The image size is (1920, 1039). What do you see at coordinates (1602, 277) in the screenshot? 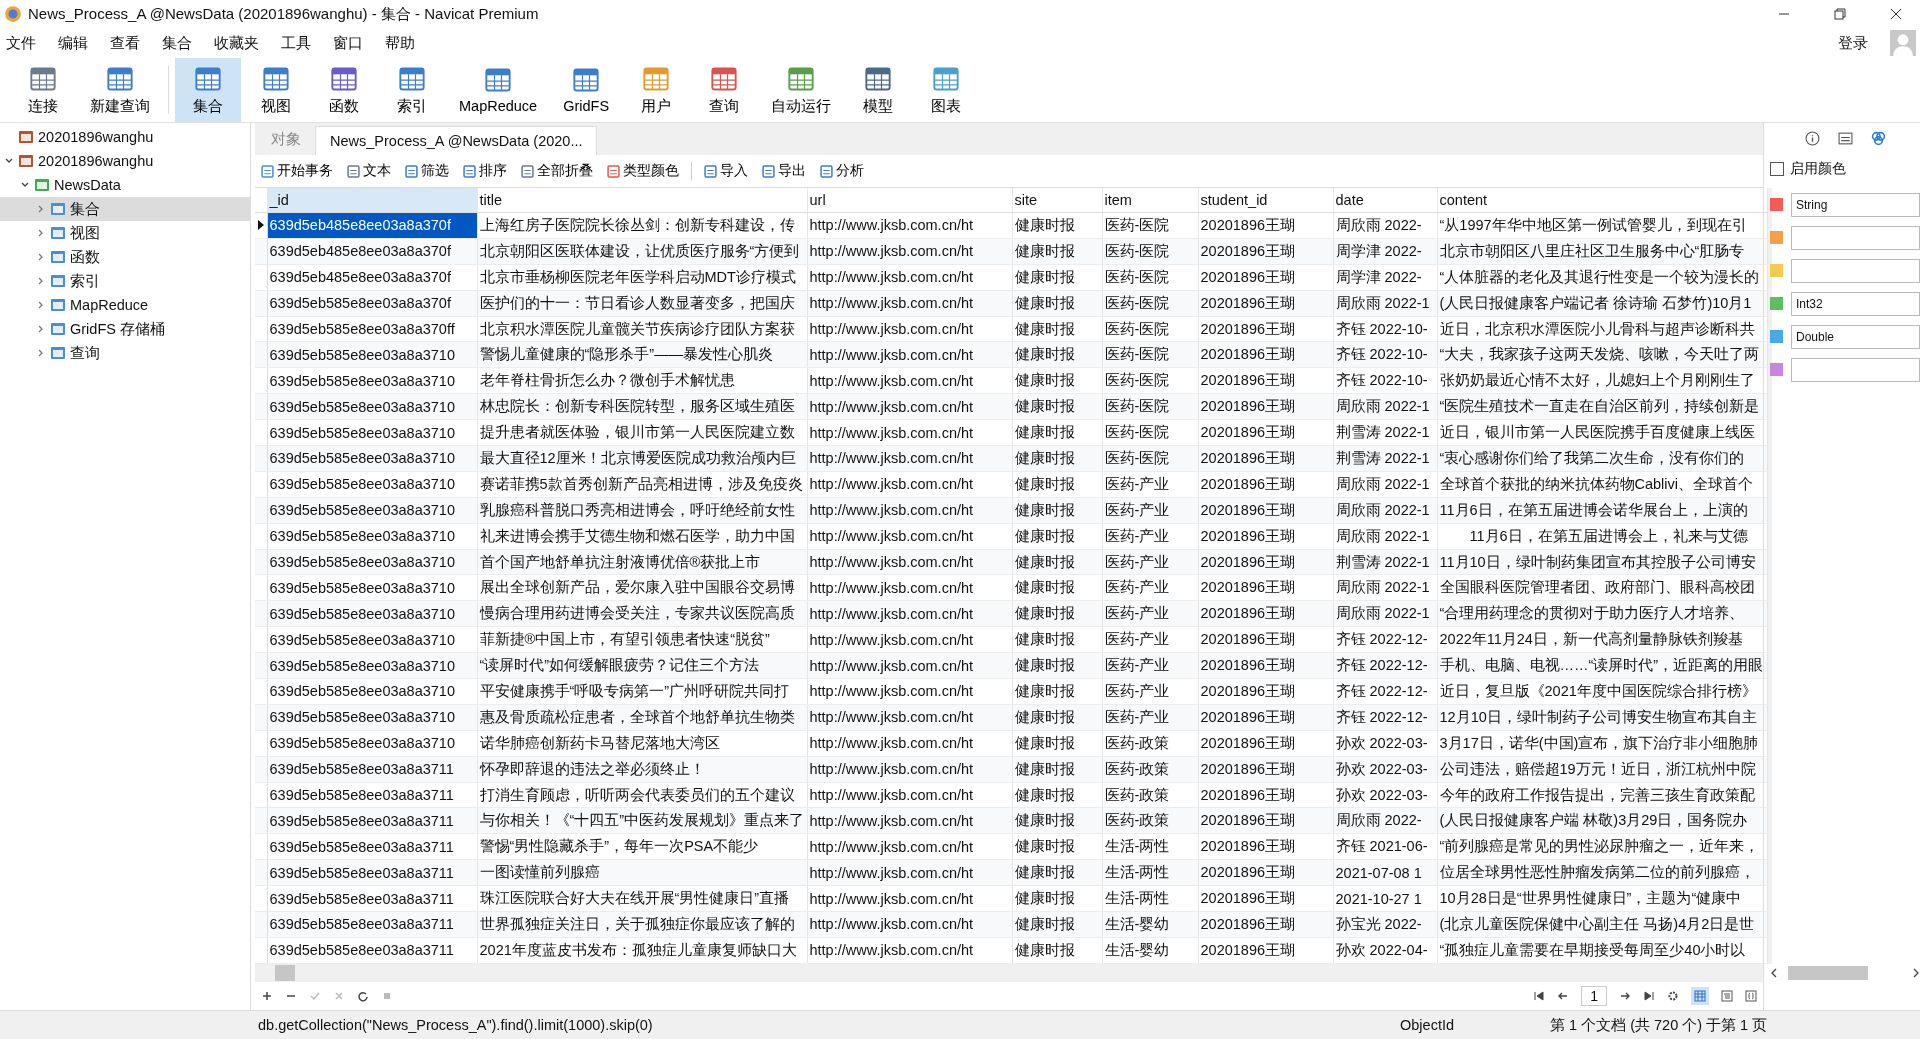
I see `table-cell: “人体脏器的老化及其退行性变是一个较为漫长的` at bounding box center [1602, 277].